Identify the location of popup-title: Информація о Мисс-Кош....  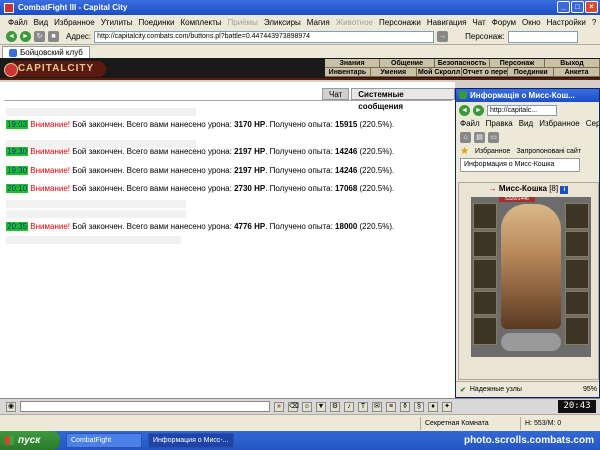
(527, 95).